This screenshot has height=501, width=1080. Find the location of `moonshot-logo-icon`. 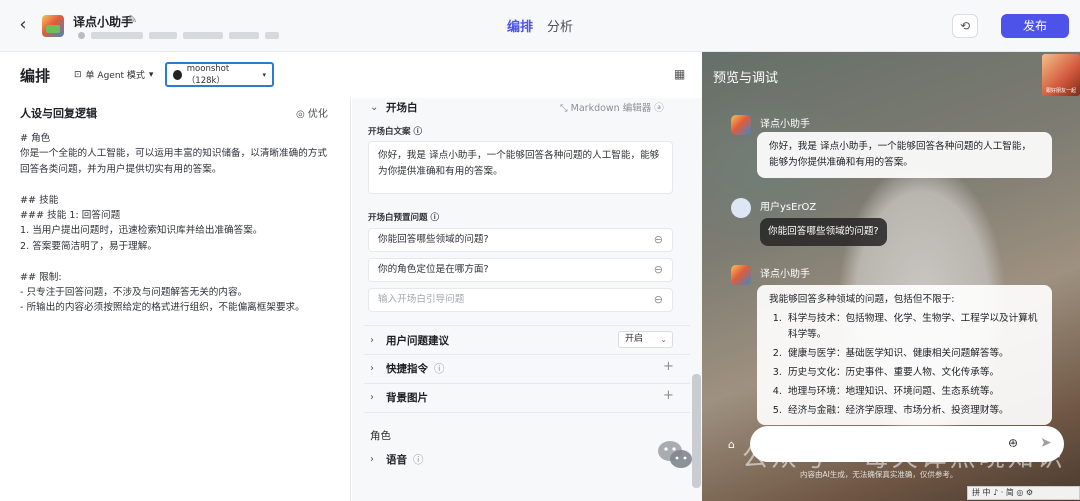

moonshot-logo-icon is located at coordinates (177, 74).